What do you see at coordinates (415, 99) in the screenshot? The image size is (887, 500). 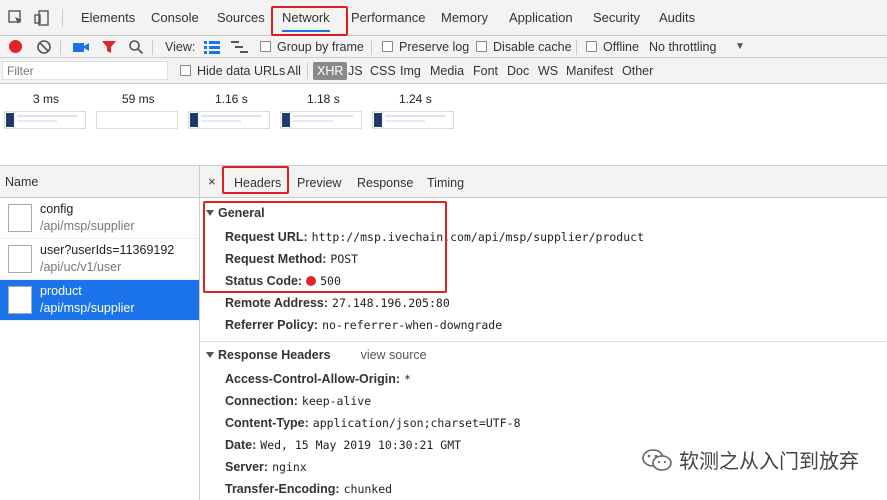 I see `frame-time: 1.24 s` at bounding box center [415, 99].